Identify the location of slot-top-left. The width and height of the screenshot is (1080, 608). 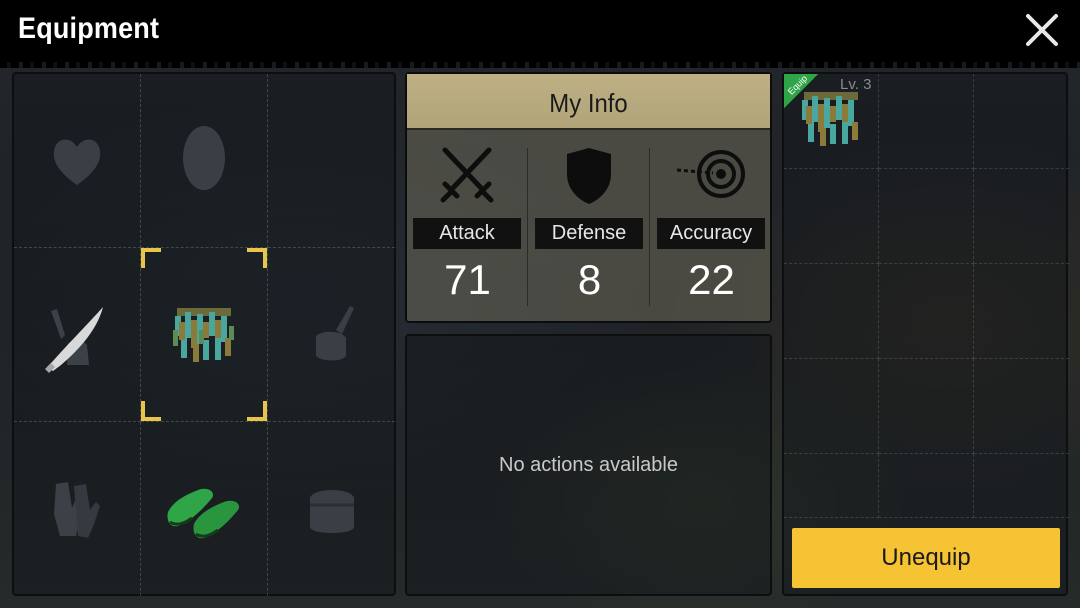
(77, 161).